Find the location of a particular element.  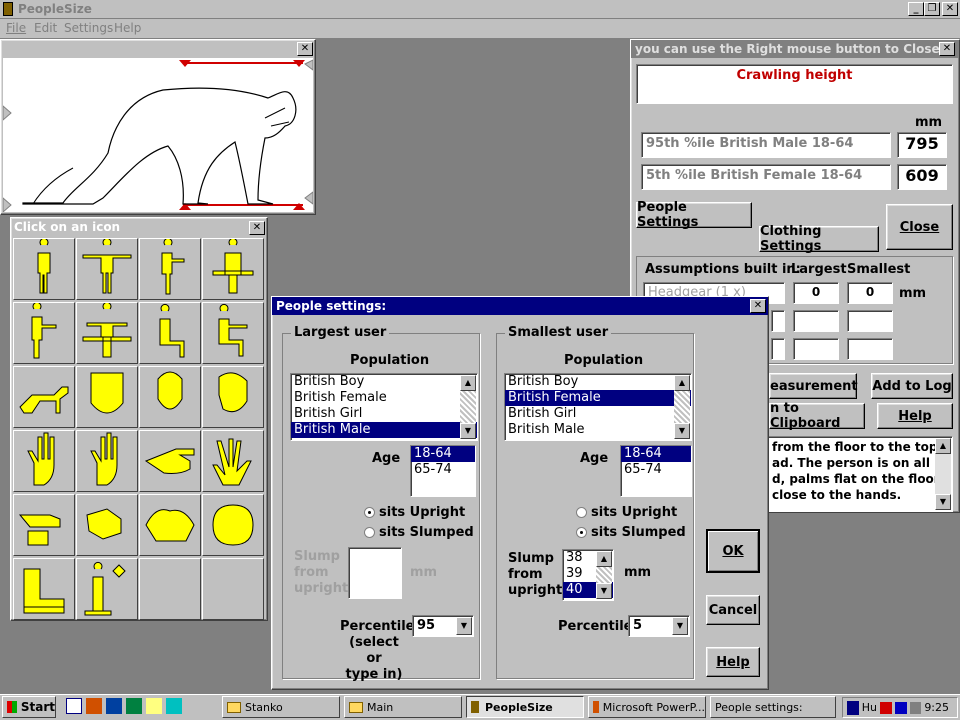

arms-out-icon is located at coordinates (107, 268).